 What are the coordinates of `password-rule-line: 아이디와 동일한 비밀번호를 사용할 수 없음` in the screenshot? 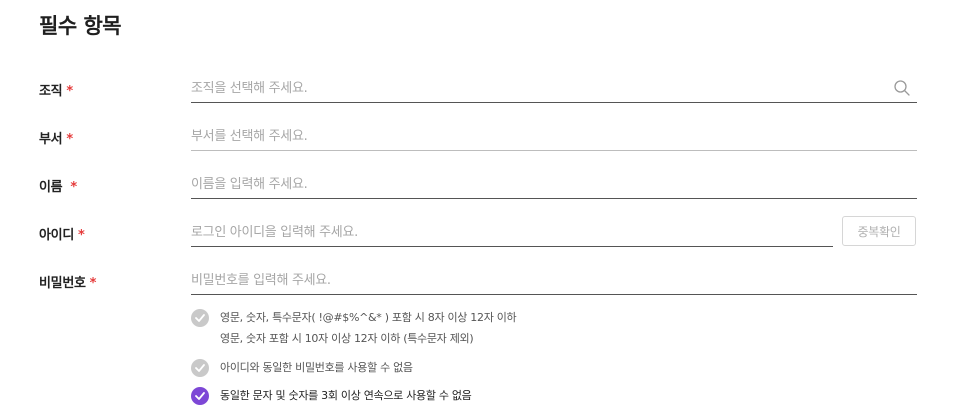 It's located at (316, 367).